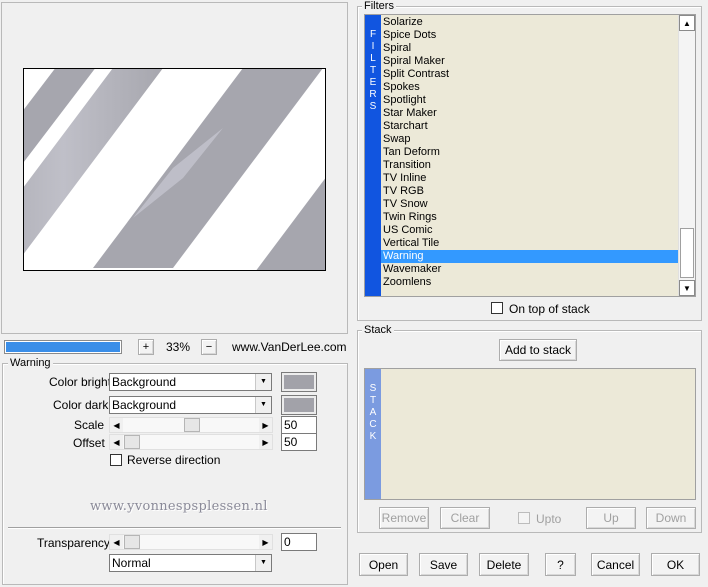  I want to click on filter-list-item: Vertical Tile, so click(529, 243).